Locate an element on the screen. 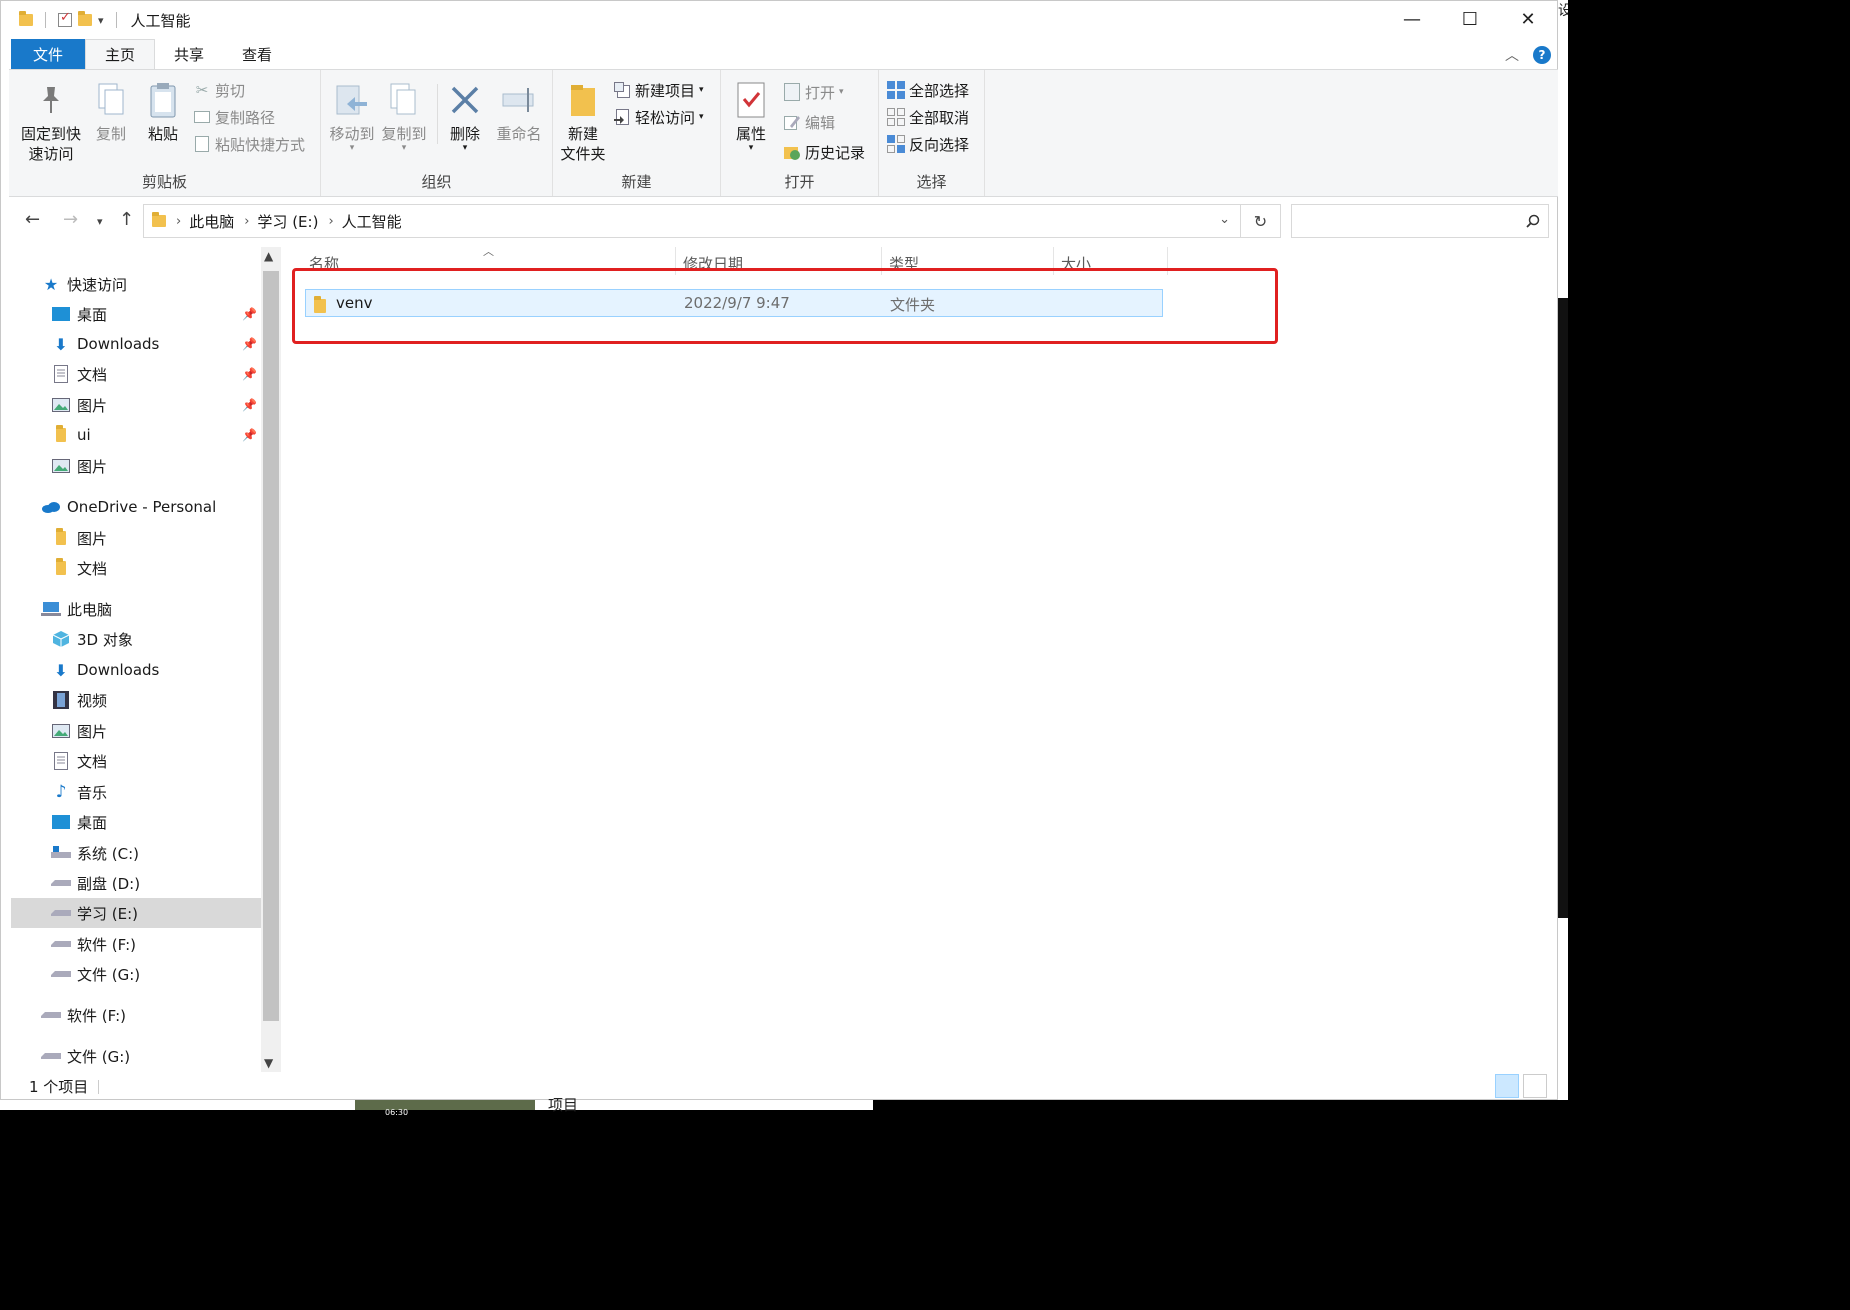 This screenshot has height=1310, width=1850. rename-button: 重命名 is located at coordinates (519, 112).